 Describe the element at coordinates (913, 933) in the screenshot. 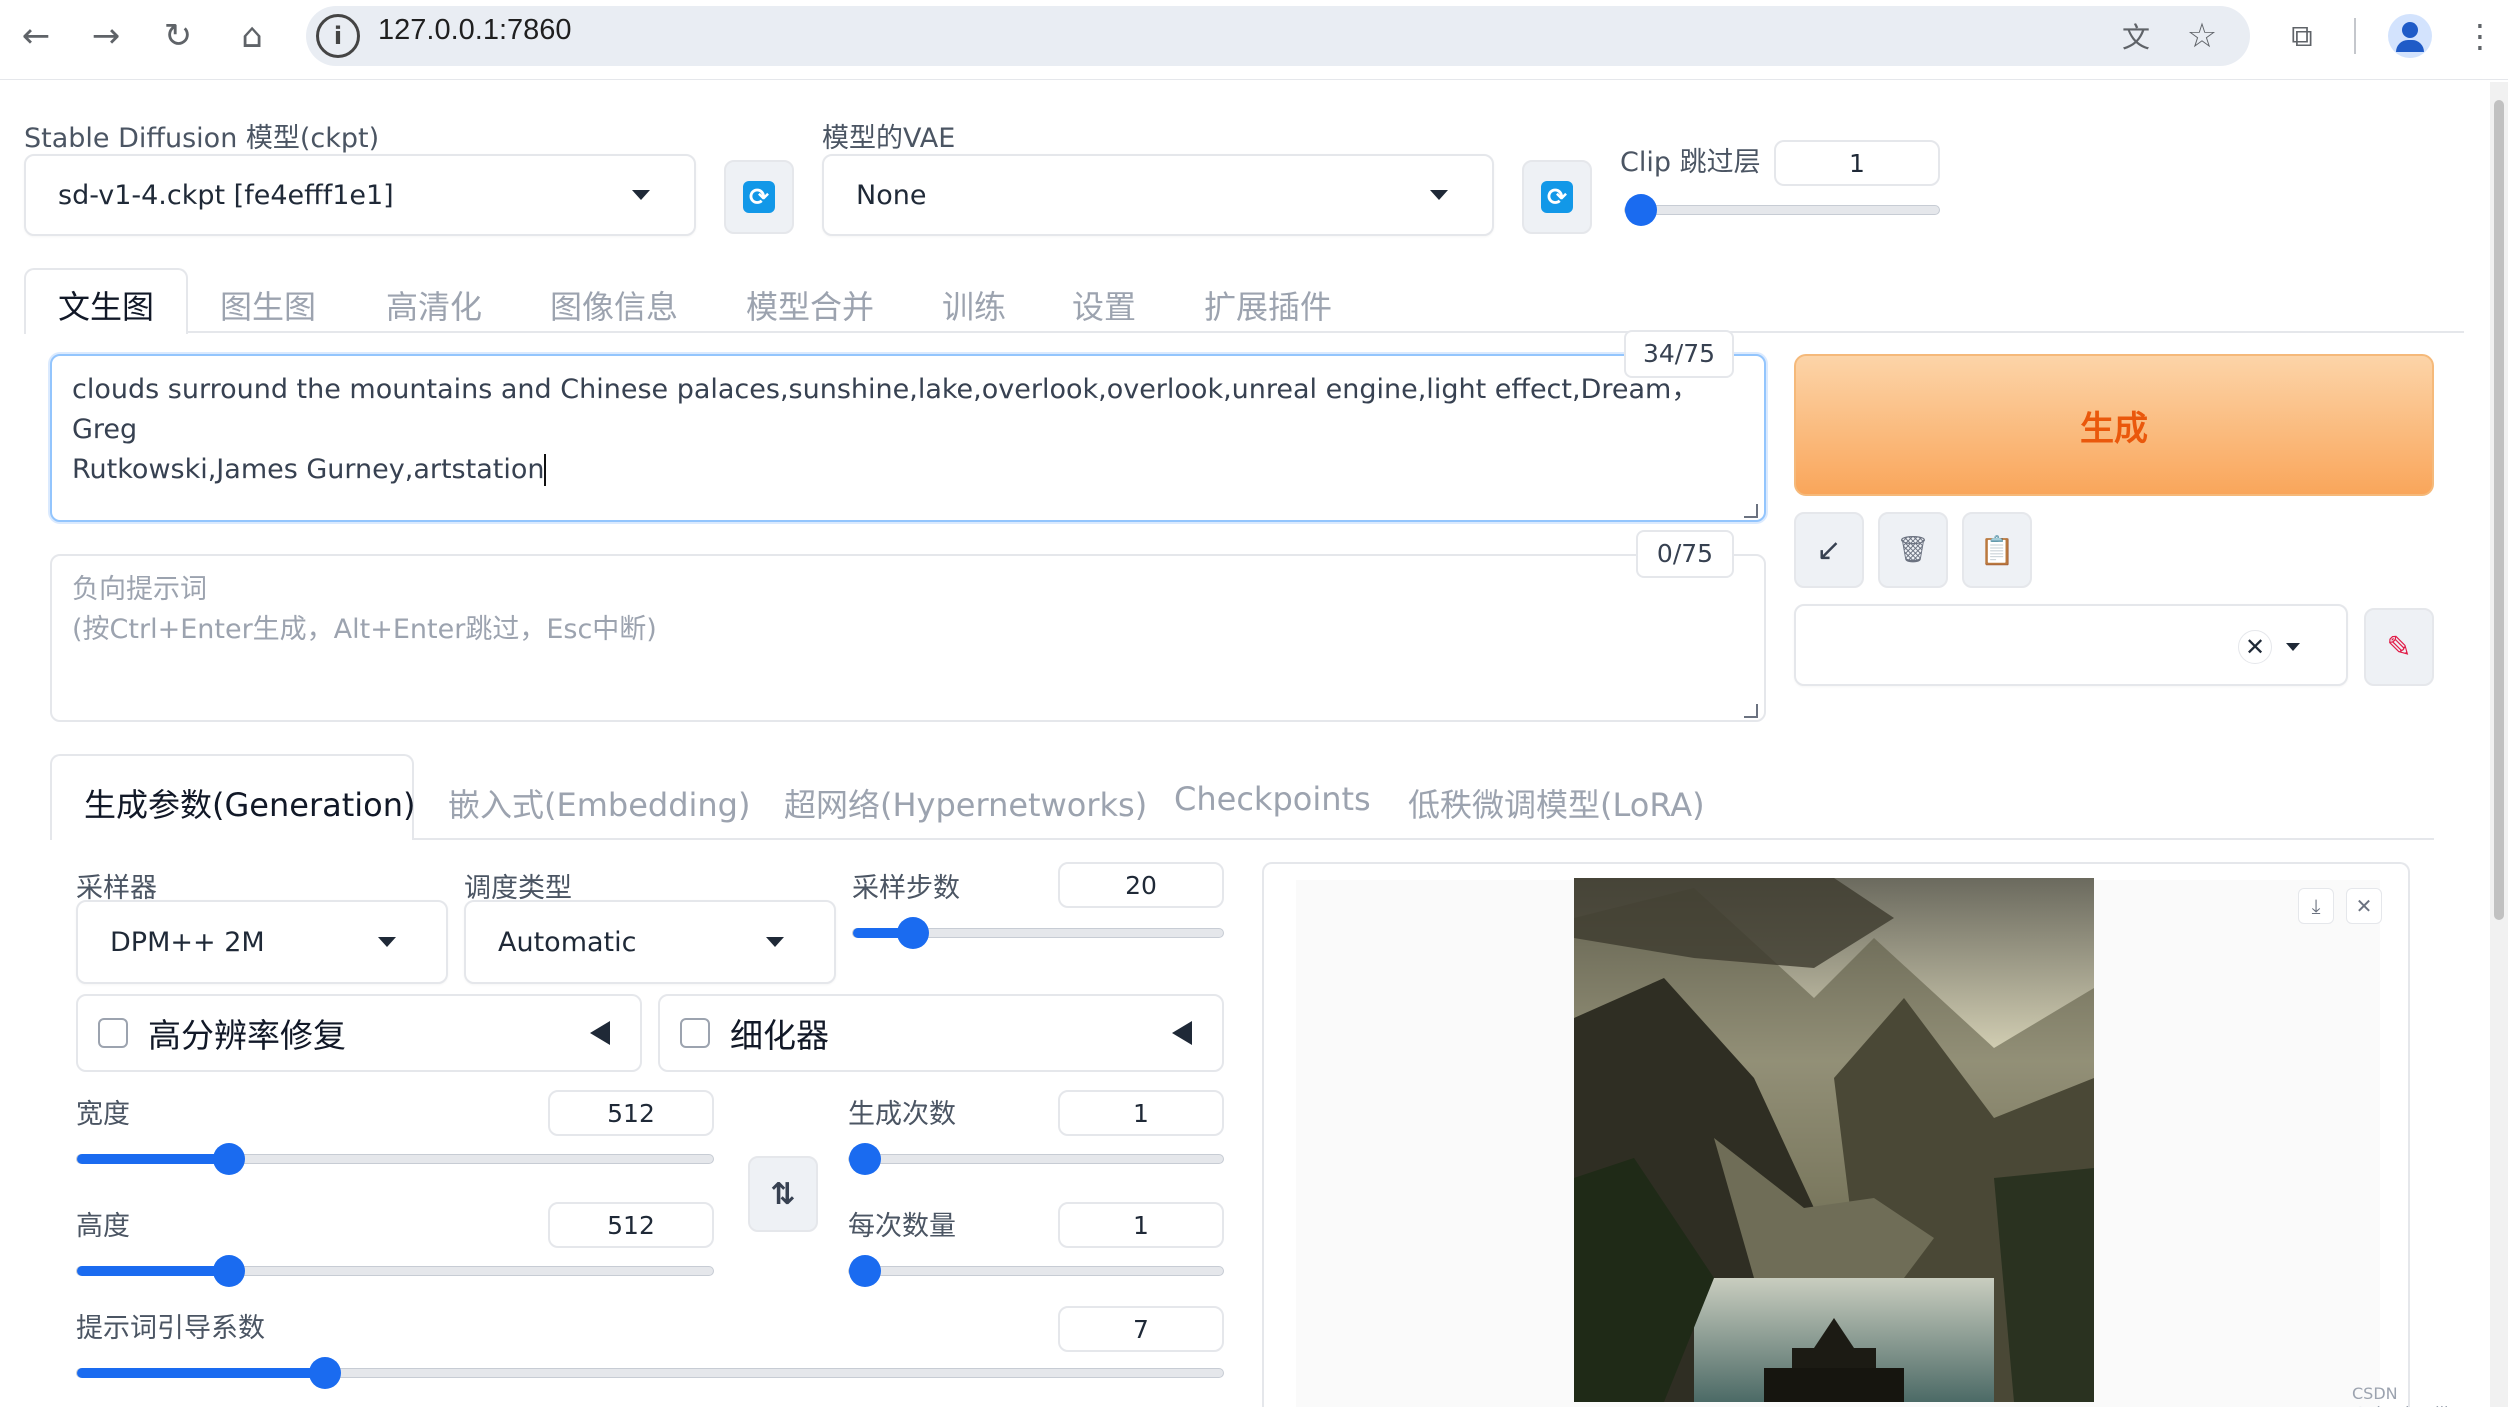

I see `steps-slider-thumb` at that location.